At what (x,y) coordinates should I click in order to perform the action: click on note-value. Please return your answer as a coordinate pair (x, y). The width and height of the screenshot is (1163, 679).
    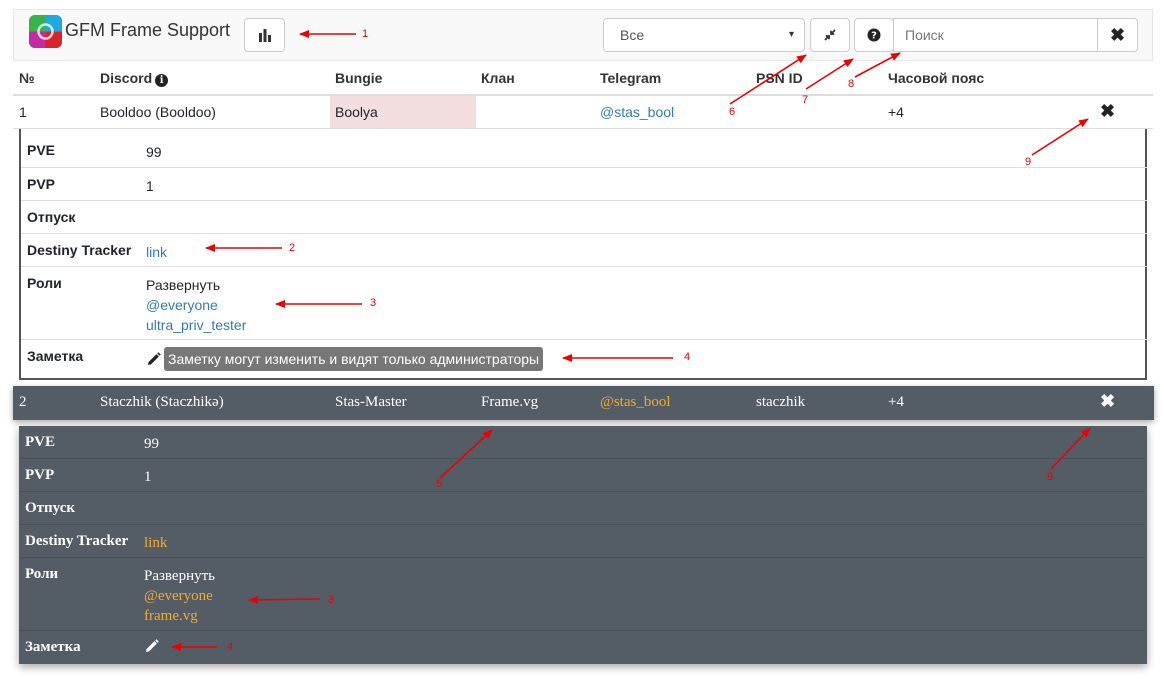
    Looking at the image, I should click on (153, 647).